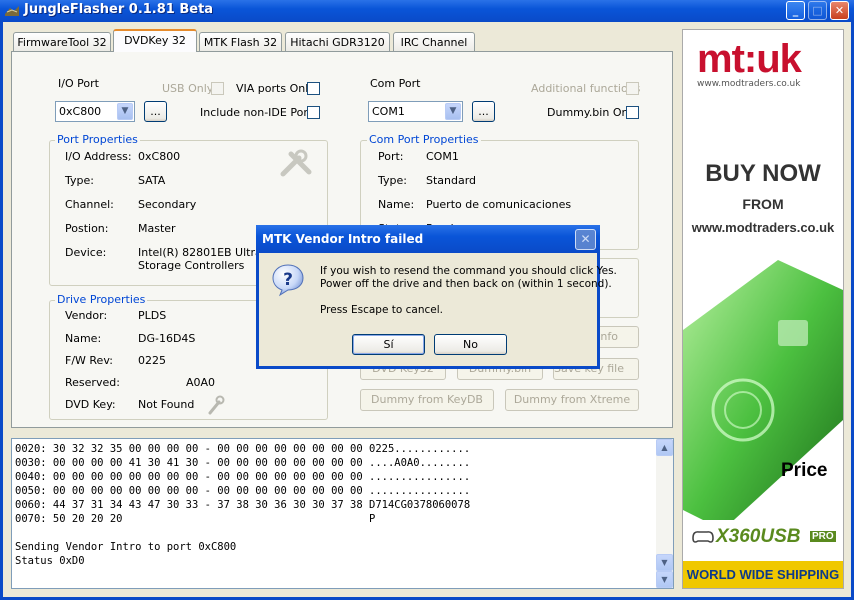 The image size is (854, 600). What do you see at coordinates (97, 139) in the screenshot?
I see `port-properties-title: Port Properties` at bounding box center [97, 139].